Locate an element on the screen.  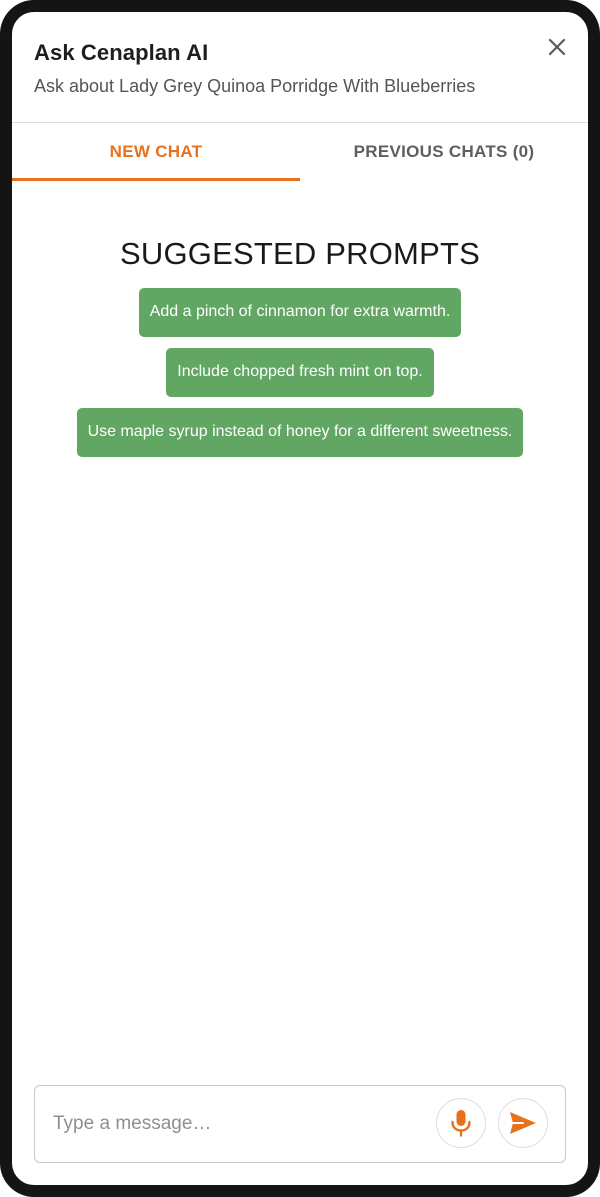
chat-tabs: NEW CHAT PREVIOUS CHATS (0) is located at coordinates (300, 152).